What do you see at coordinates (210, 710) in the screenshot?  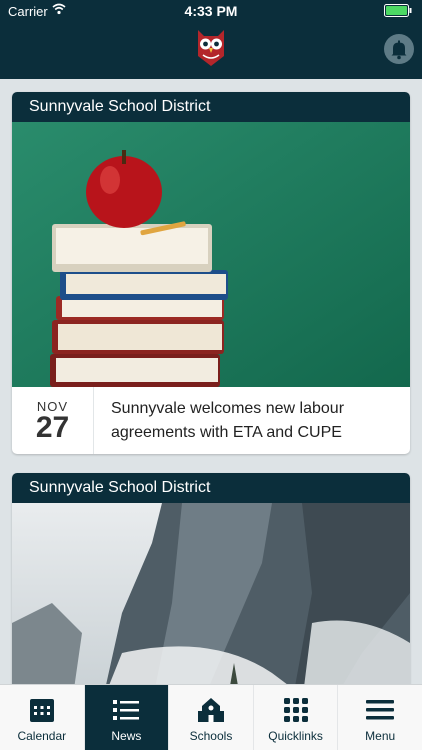 I see `school-icon` at bounding box center [210, 710].